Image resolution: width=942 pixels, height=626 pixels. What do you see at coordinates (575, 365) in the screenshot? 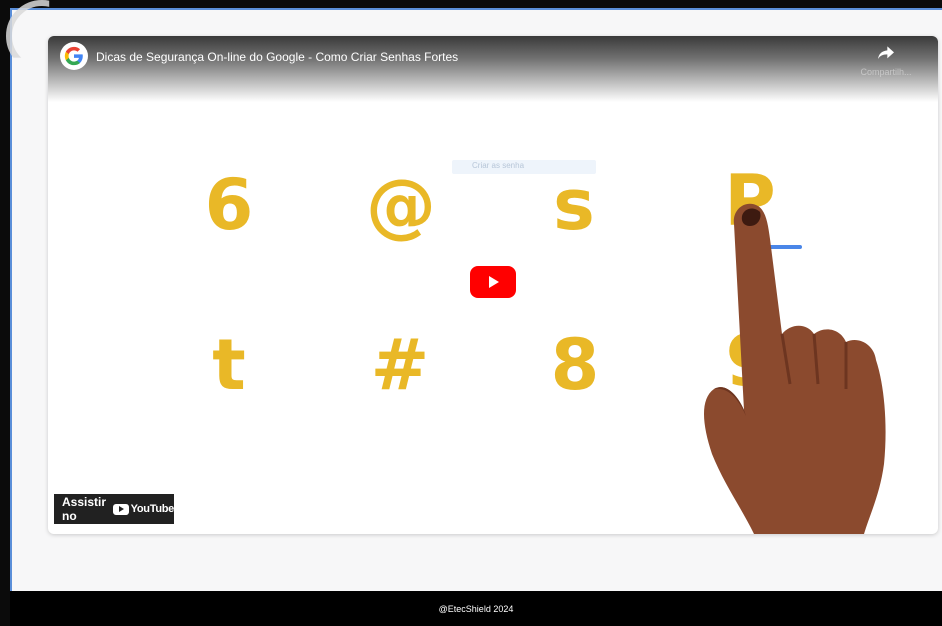
I see `password-char: 8` at bounding box center [575, 365].